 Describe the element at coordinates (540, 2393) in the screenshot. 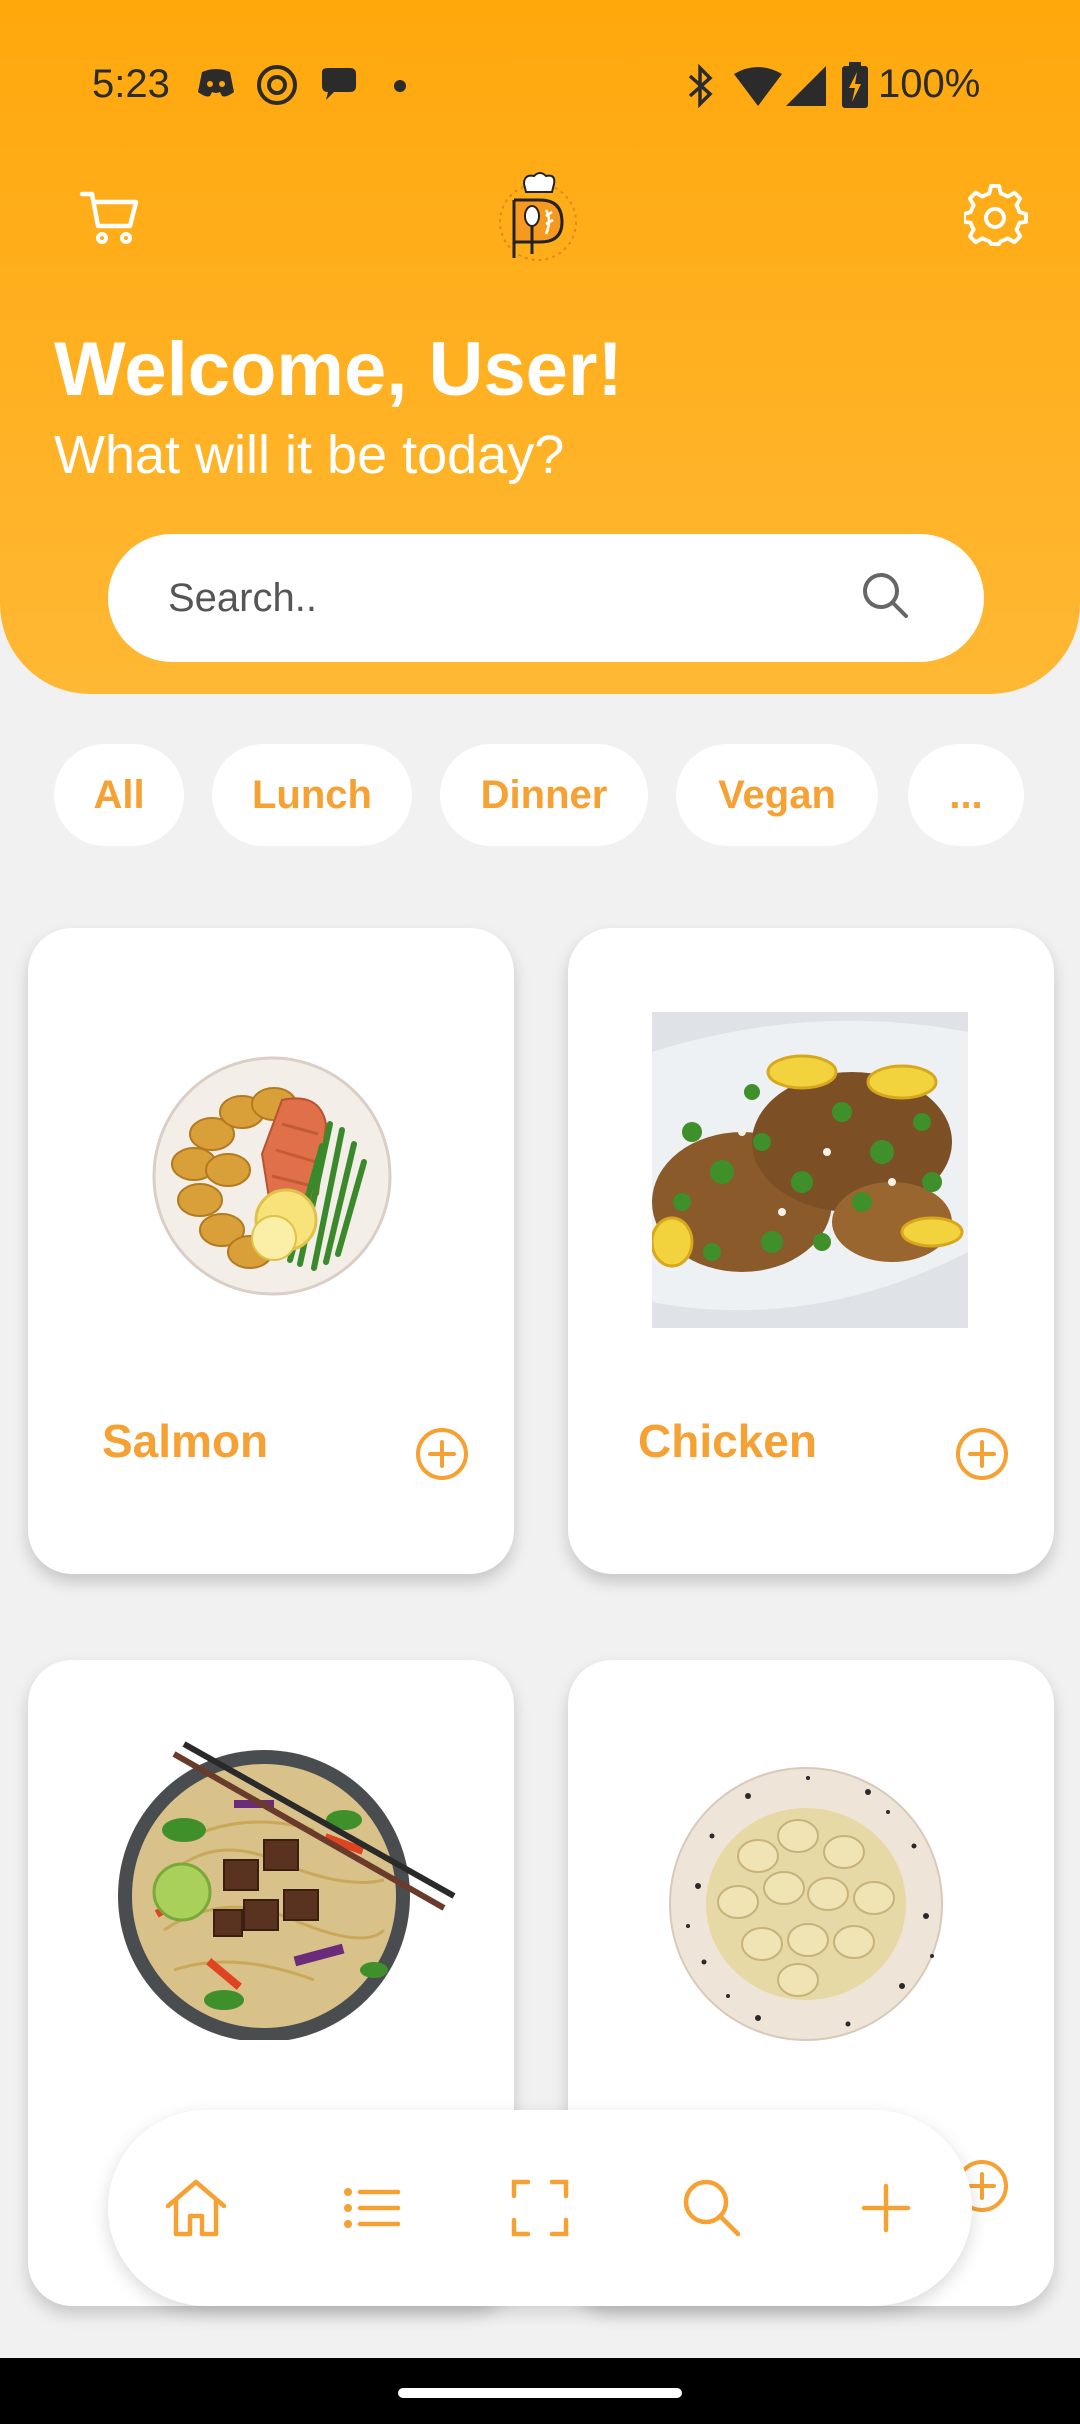

I see `home-gesture-pill` at that location.